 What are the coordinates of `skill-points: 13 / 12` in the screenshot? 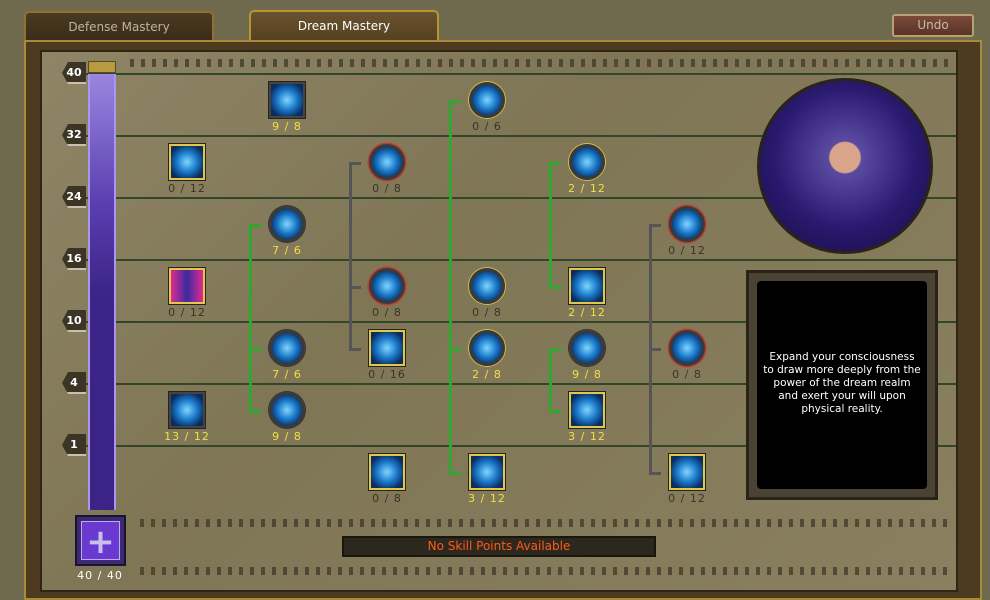 It's located at (187, 436).